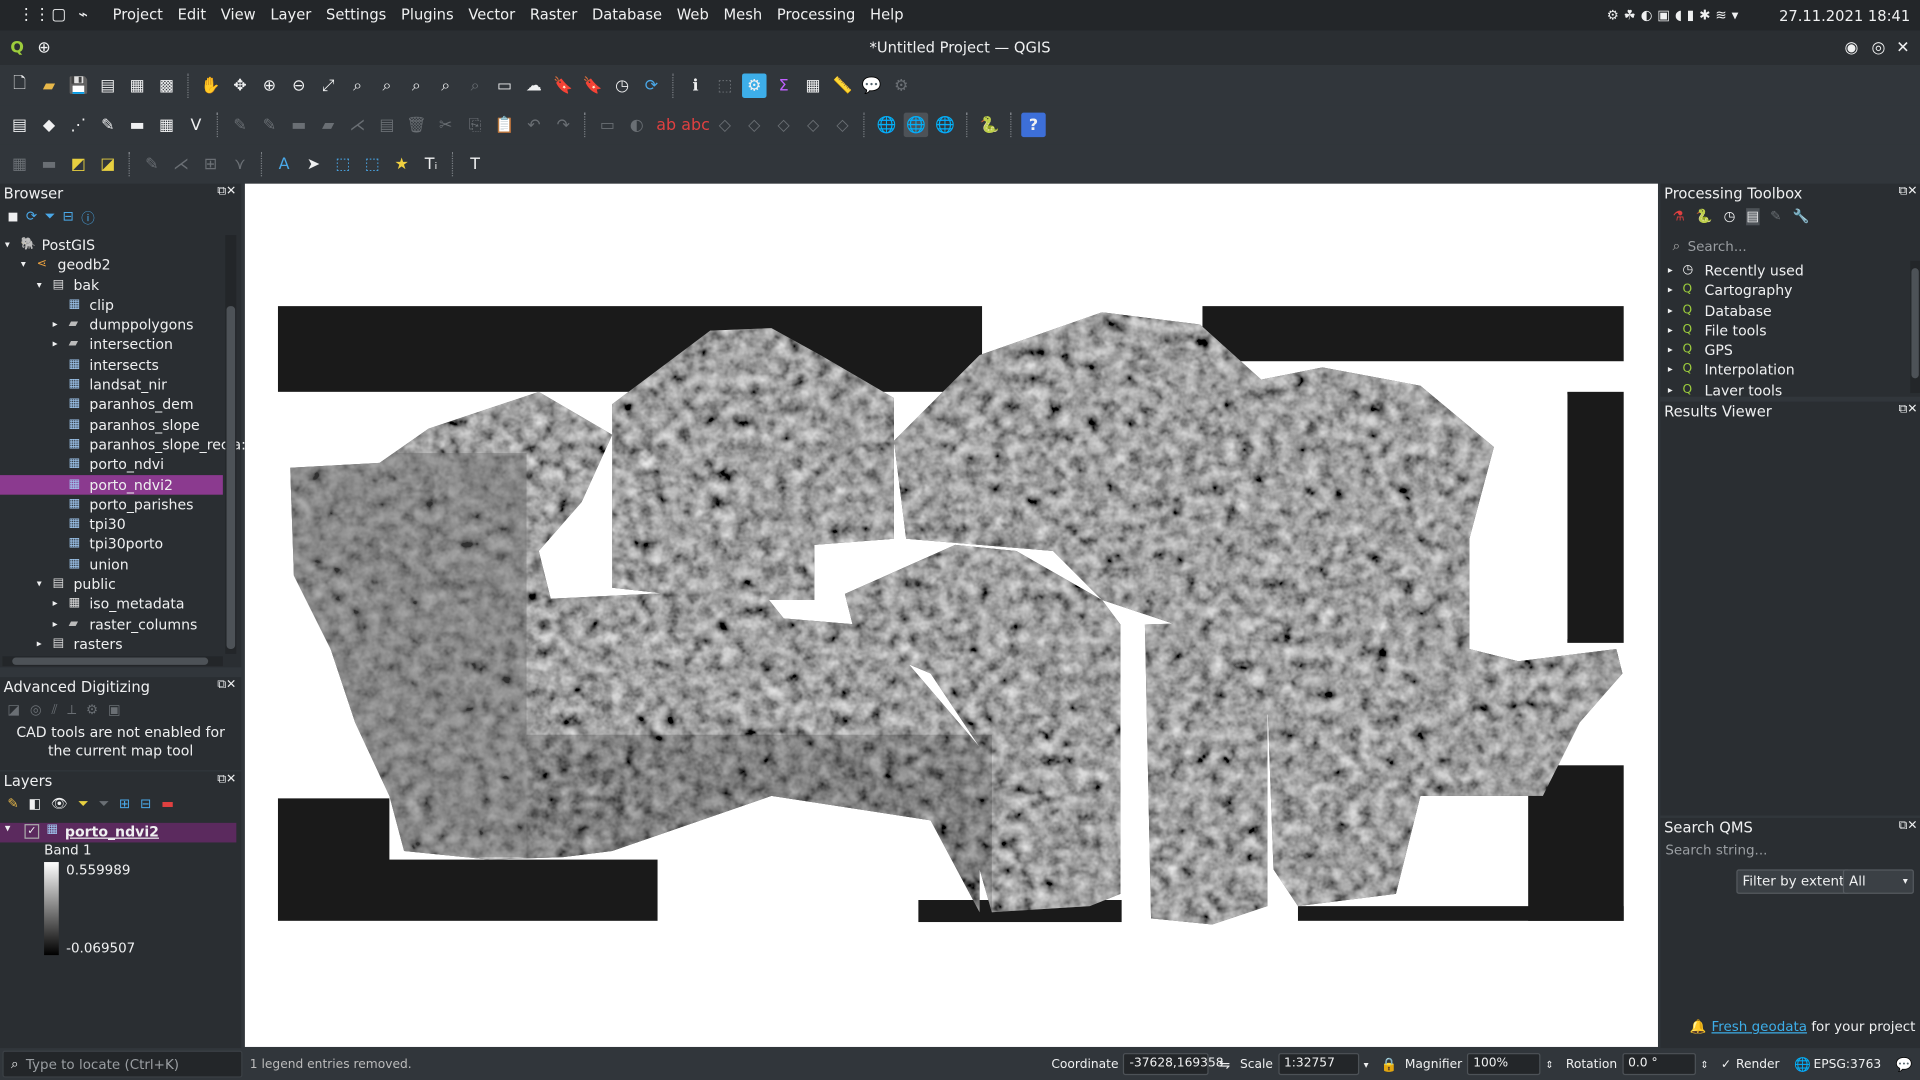 The width and height of the screenshot is (1920, 1080). What do you see at coordinates (111, 644) in the screenshot?
I see `browser-item: ▸ ▤ rasters` at bounding box center [111, 644].